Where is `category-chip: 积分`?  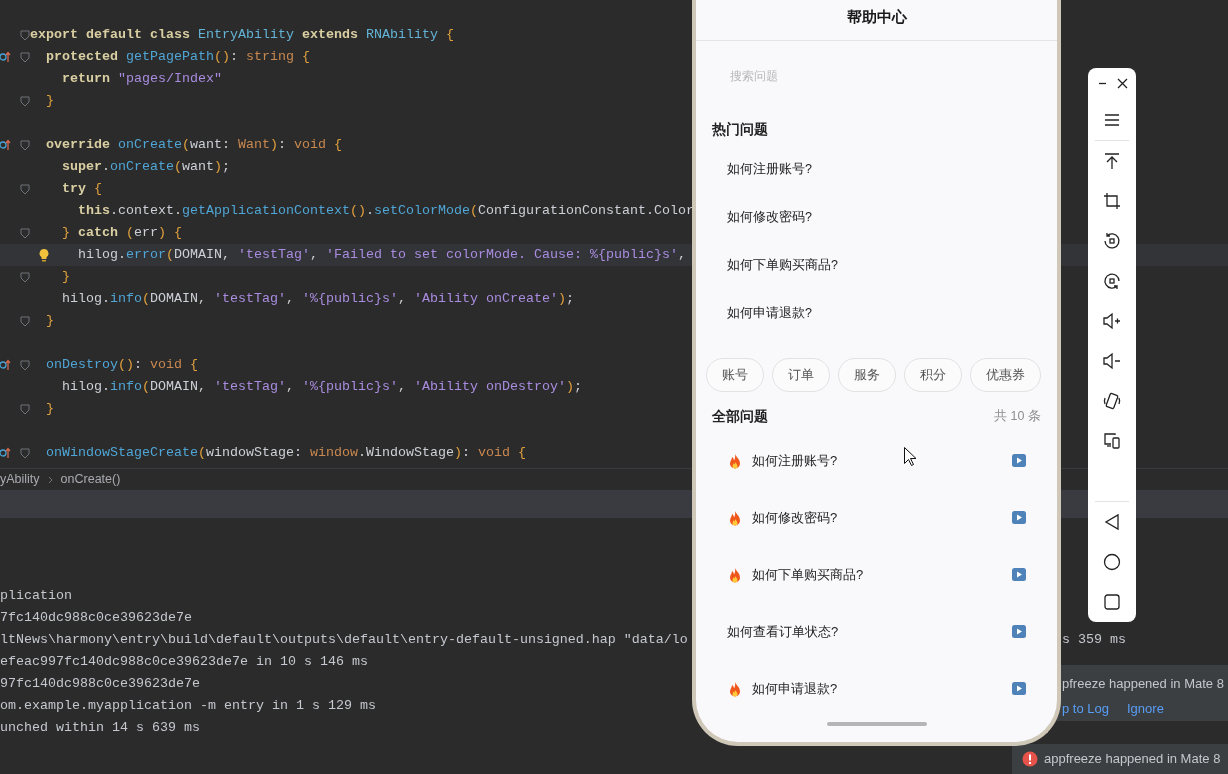
category-chip: 积分 is located at coordinates (933, 375).